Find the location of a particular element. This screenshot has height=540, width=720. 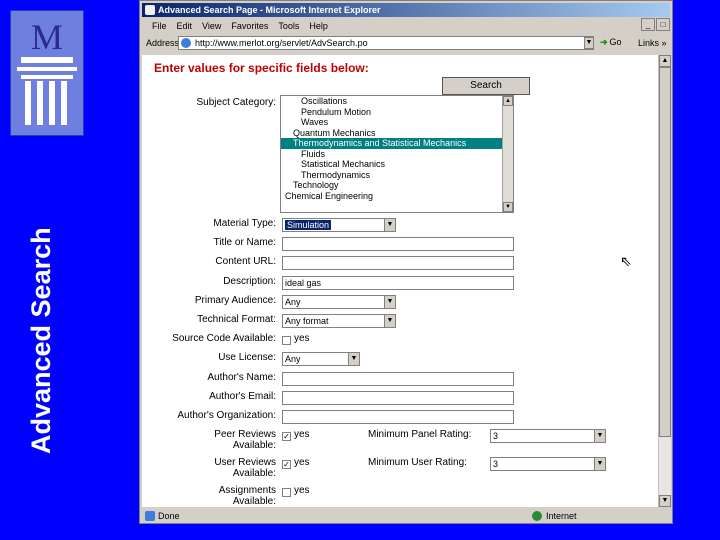

go-label: Go is located at coordinates (615, 42).